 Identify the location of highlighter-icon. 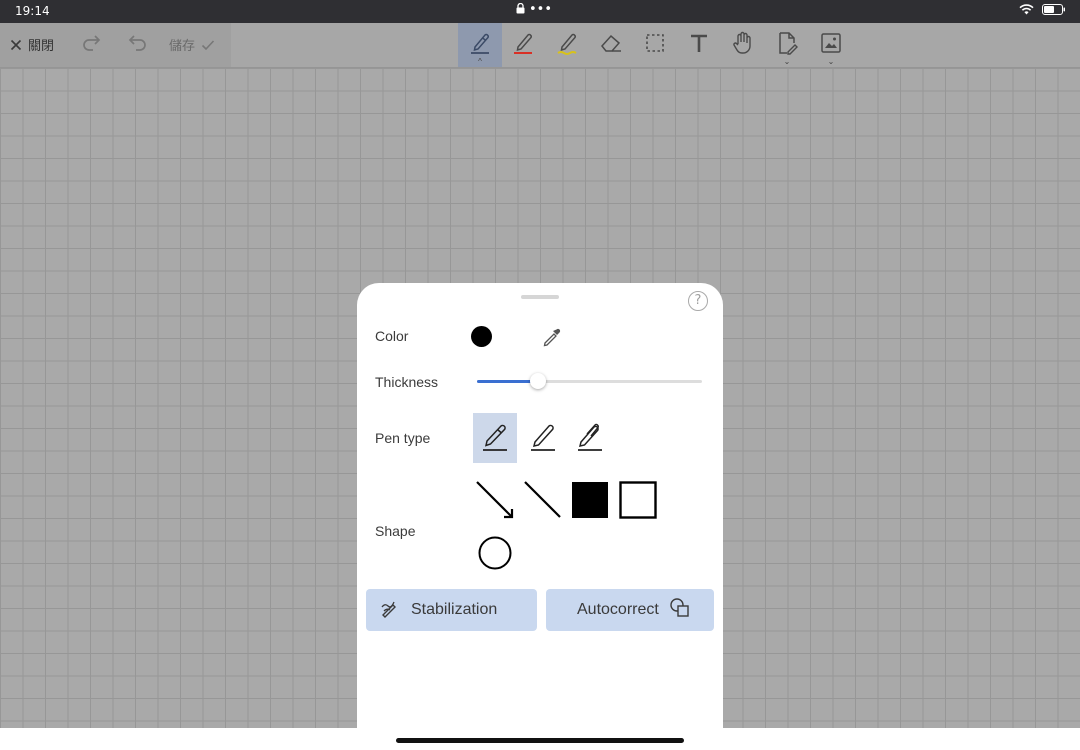
(567, 45).